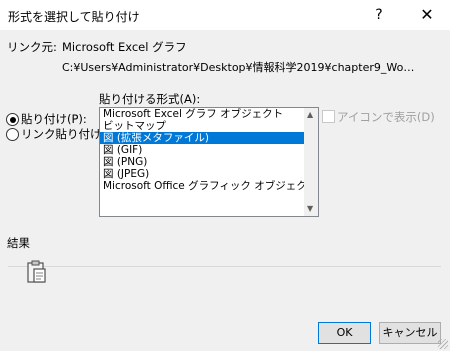  Describe the element at coordinates (74, 17) in the screenshot. I see `dialog-title: 形式を選択して貼り付け` at that location.